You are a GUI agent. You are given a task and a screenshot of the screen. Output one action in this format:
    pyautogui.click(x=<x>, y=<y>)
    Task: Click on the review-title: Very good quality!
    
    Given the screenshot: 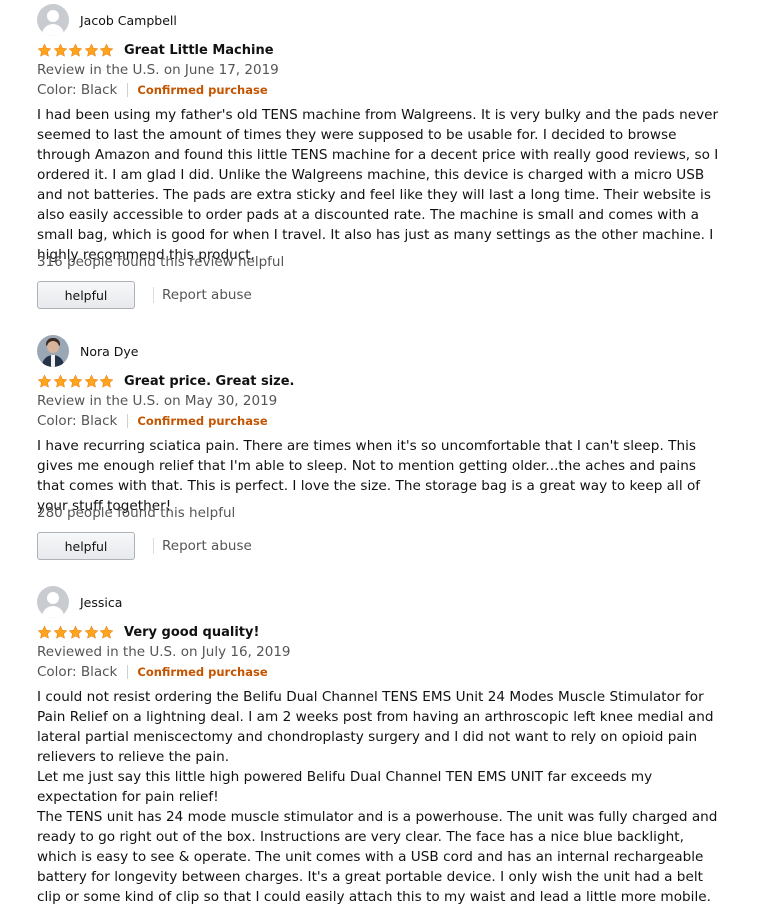 What is the action you would take?
    pyautogui.click(x=191, y=632)
    